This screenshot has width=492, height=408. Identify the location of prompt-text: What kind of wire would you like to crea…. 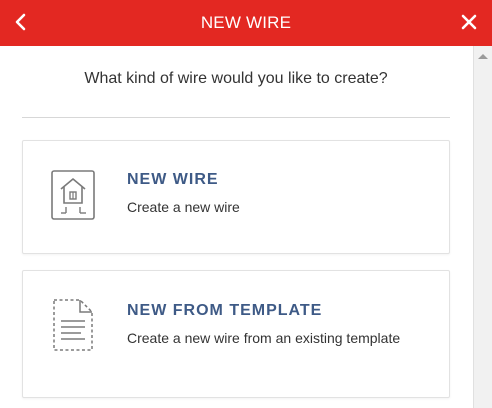
(236, 78).